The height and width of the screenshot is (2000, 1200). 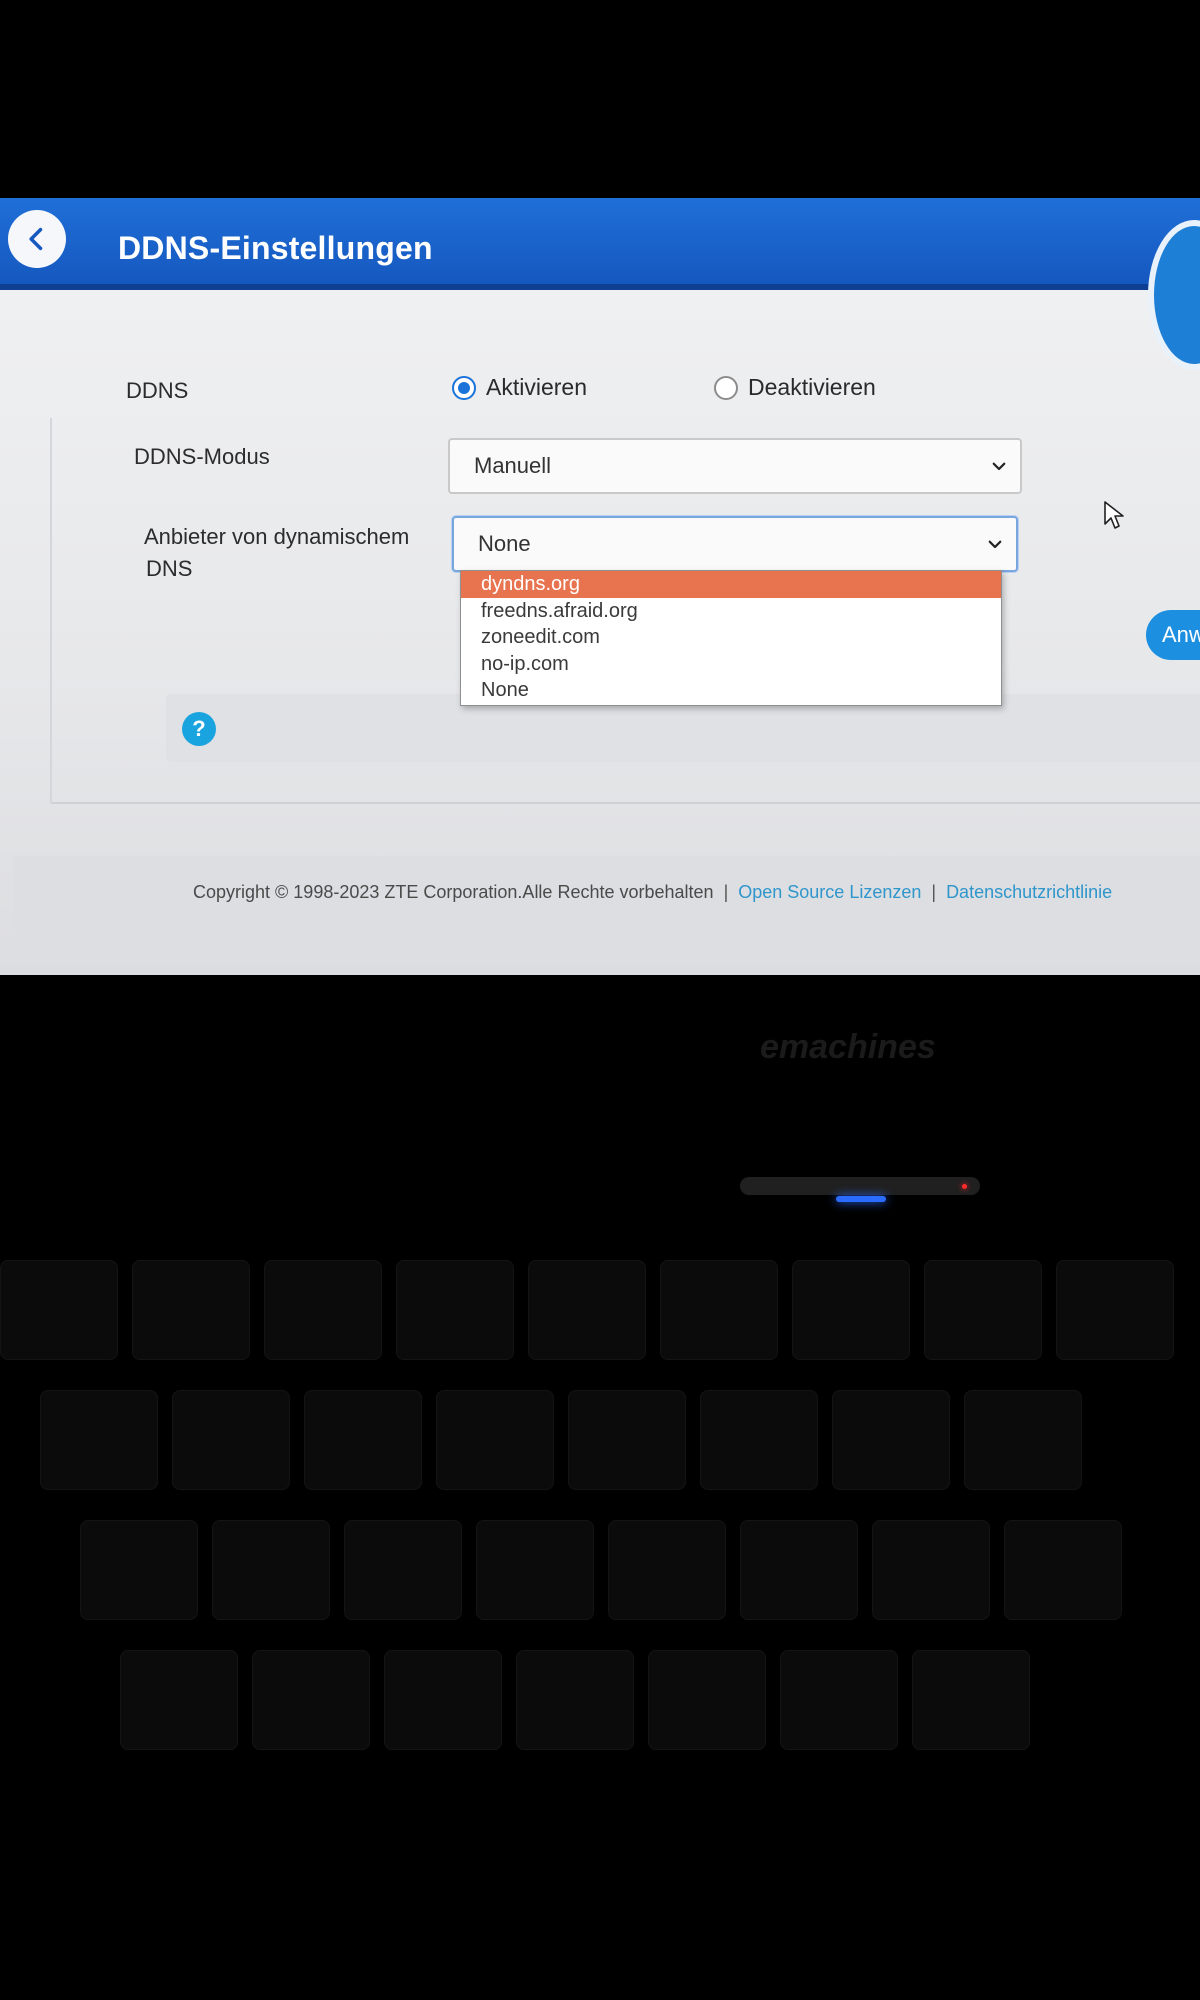 I want to click on apply-button: Anw, so click(x=1173, y=635).